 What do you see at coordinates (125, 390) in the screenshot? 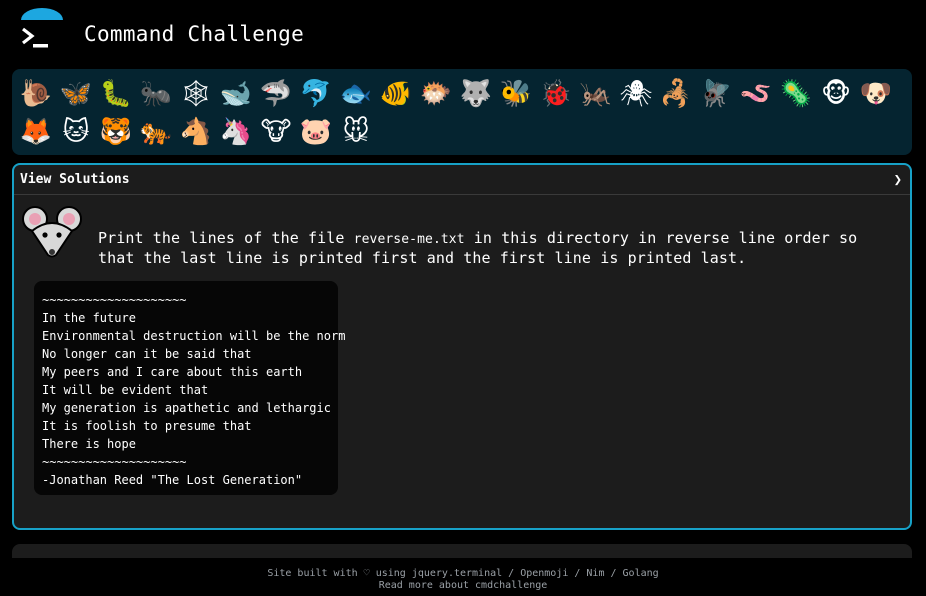
I see `poem-line: It will be evident that` at bounding box center [125, 390].